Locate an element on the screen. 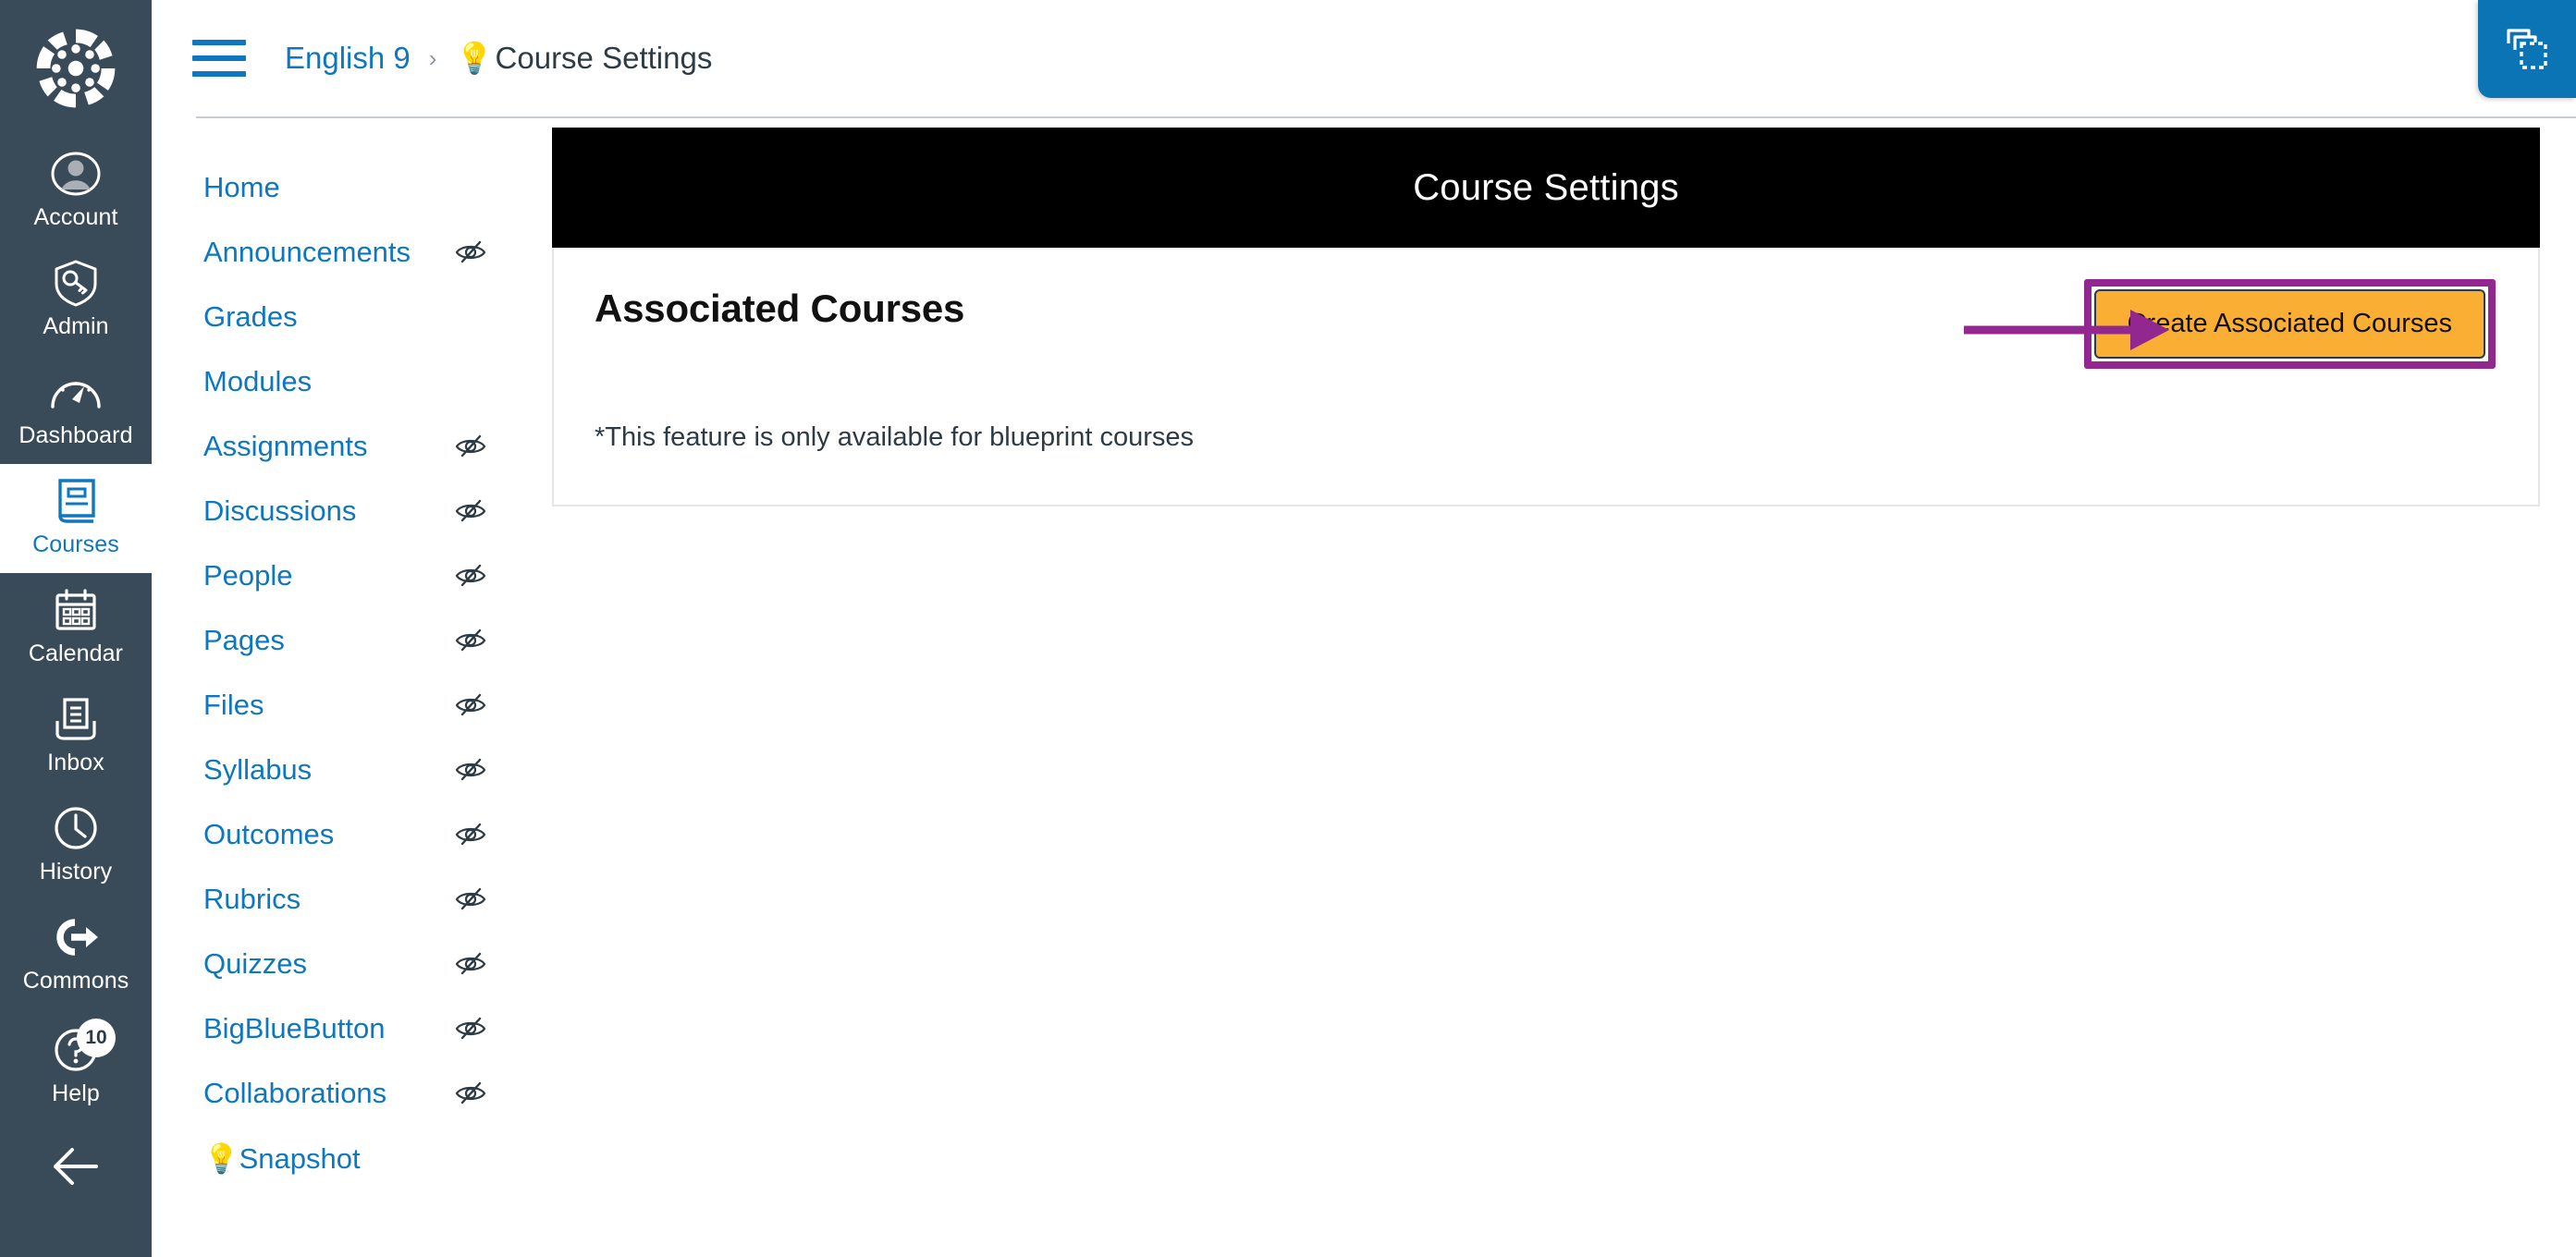 Image resolution: width=2576 pixels, height=1257 pixels. breadcrumb: English 9 › 💡 Course Settings is located at coordinates (498, 59).